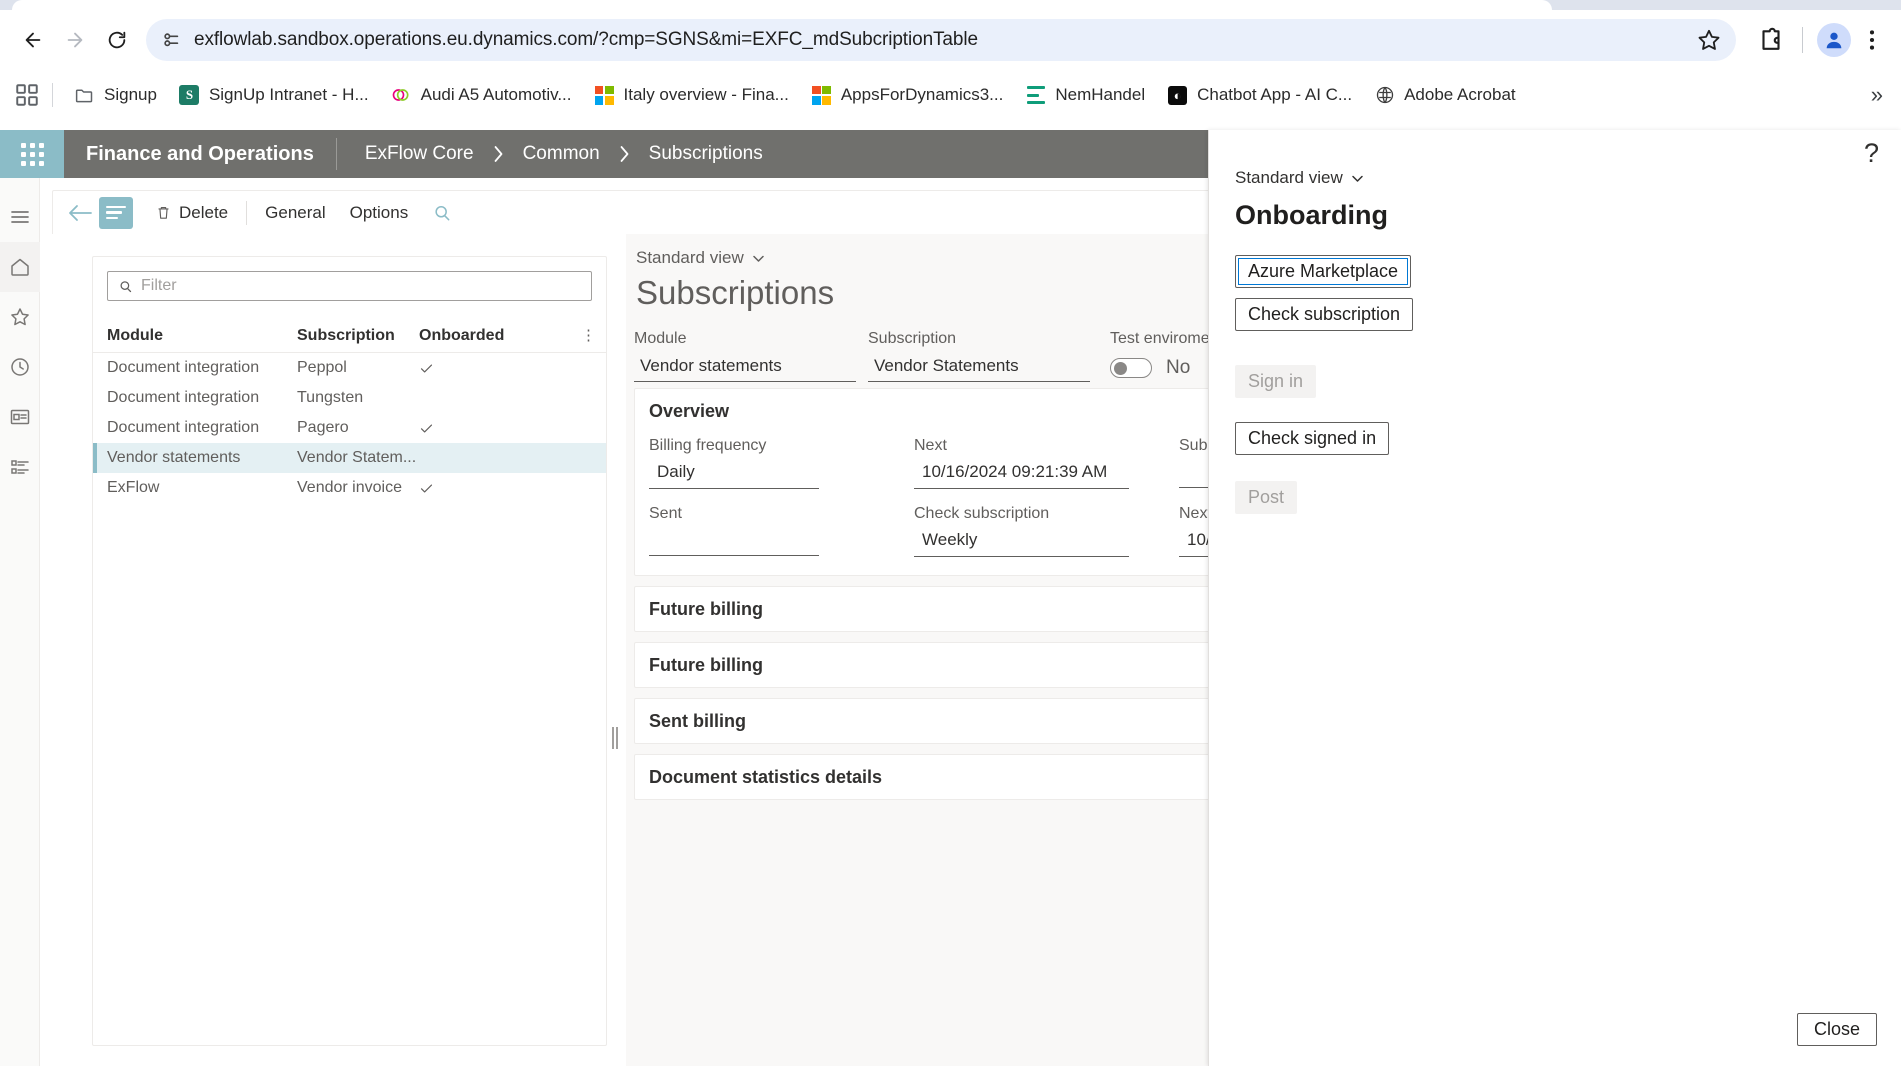 The width and height of the screenshot is (1901, 1066). I want to click on action-pane-search-button, so click(442, 213).